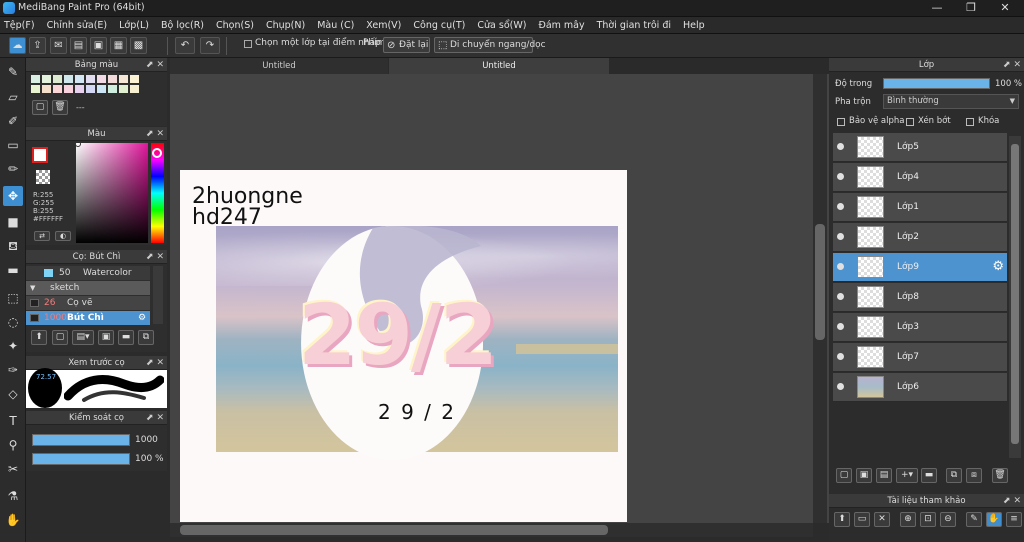  What do you see at coordinates (974, 519) in the screenshot?
I see `eyedropper-icon: ✎` at bounding box center [974, 519].